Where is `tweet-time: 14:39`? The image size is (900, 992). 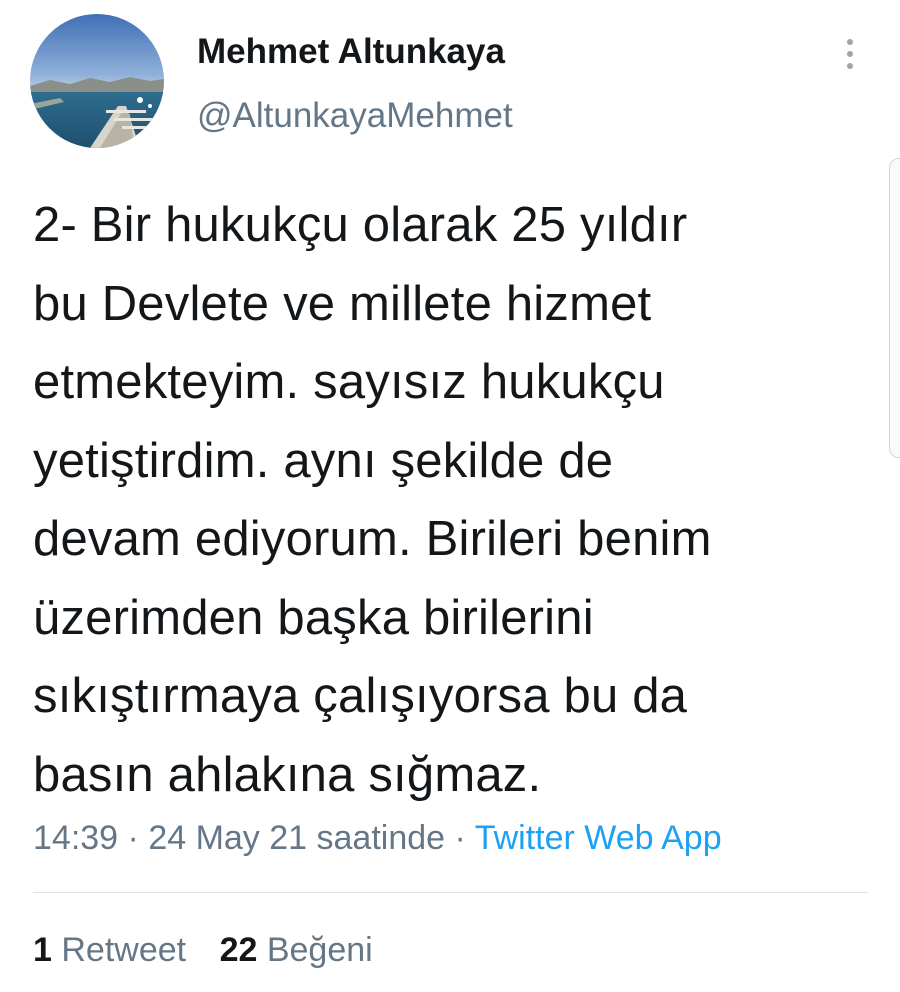 tweet-time: 14:39 is located at coordinates (75, 838).